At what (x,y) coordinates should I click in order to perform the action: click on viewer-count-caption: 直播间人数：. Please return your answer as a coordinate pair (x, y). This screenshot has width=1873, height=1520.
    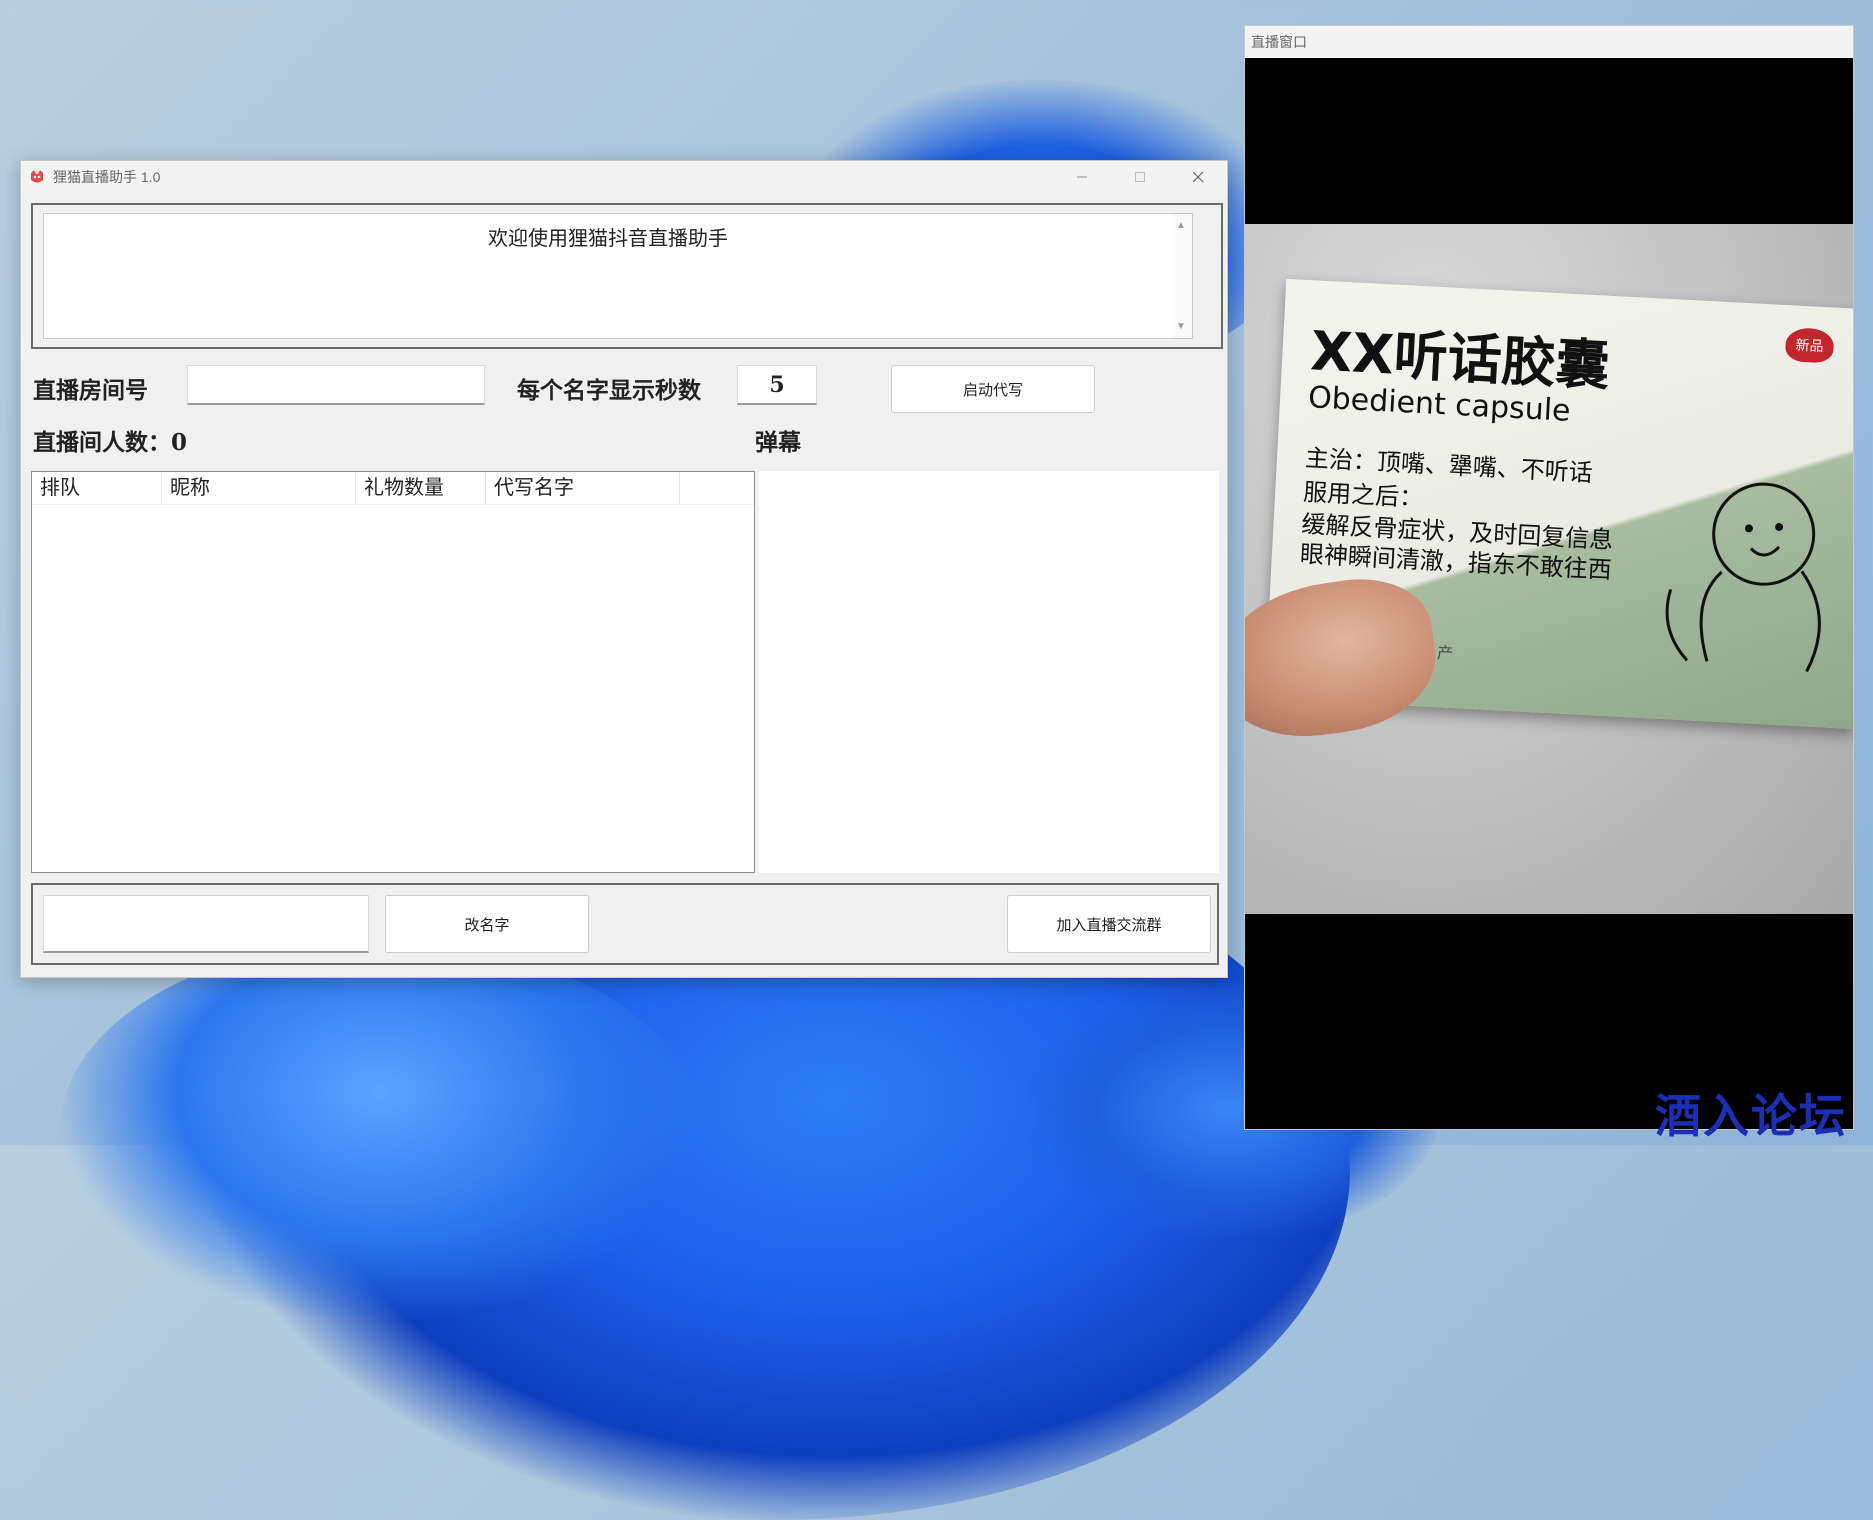
    Looking at the image, I should click on (102, 442).